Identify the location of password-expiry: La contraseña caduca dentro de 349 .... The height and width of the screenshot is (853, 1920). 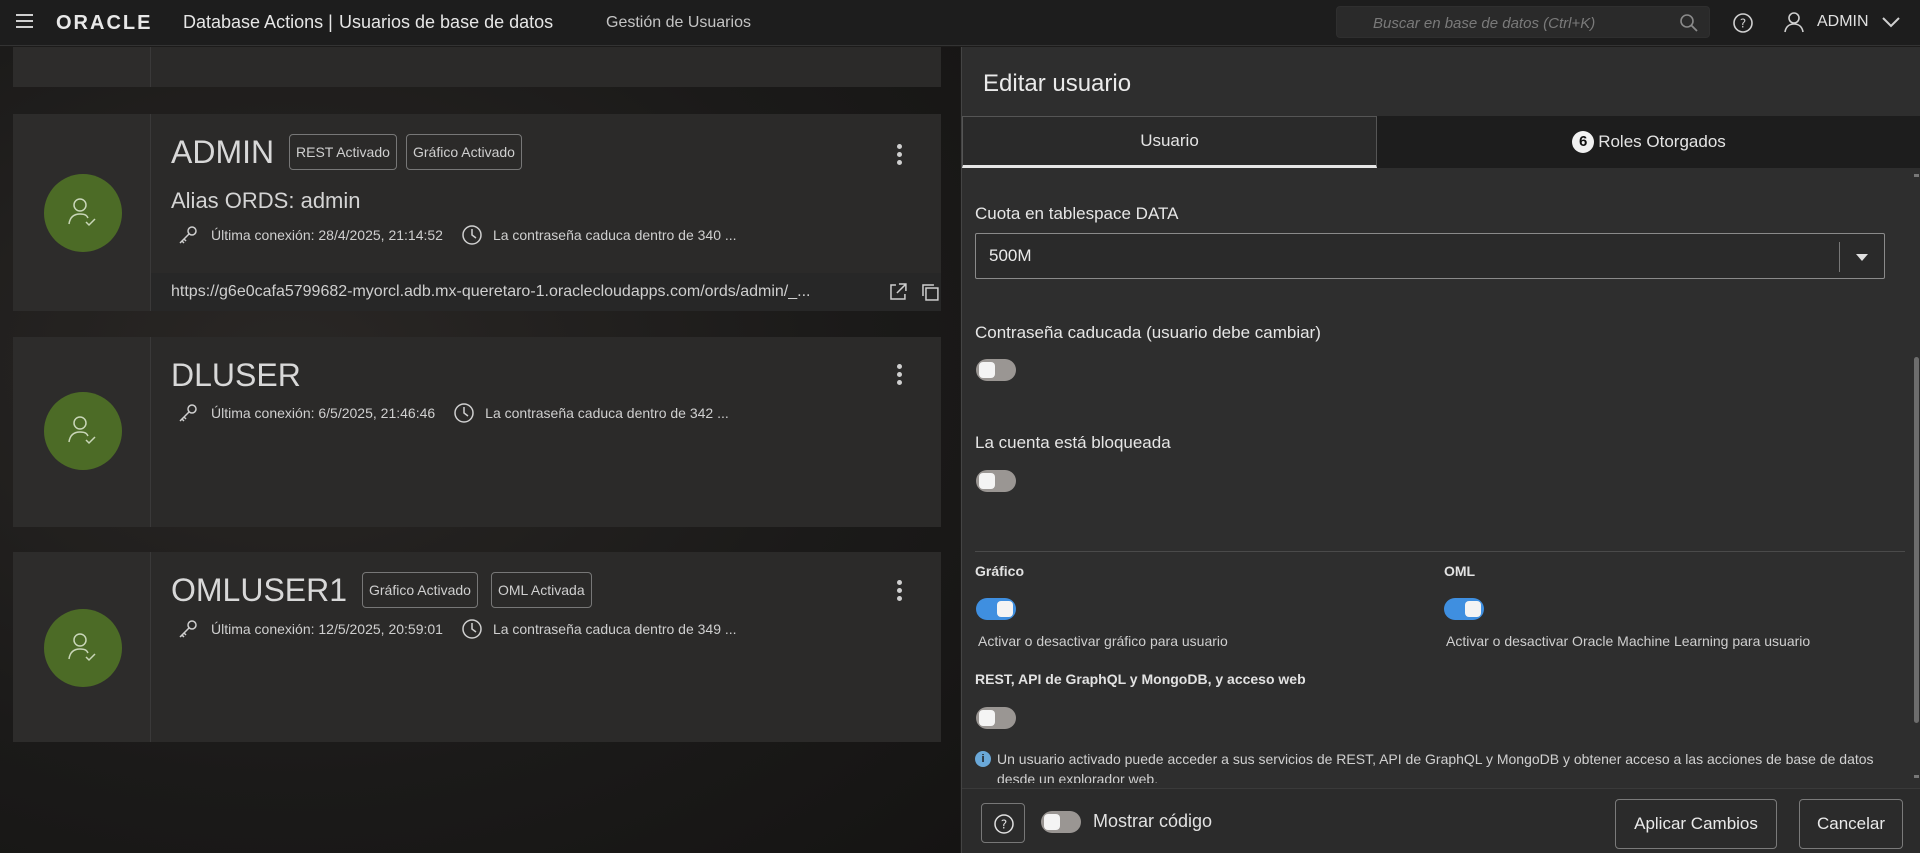
(614, 629).